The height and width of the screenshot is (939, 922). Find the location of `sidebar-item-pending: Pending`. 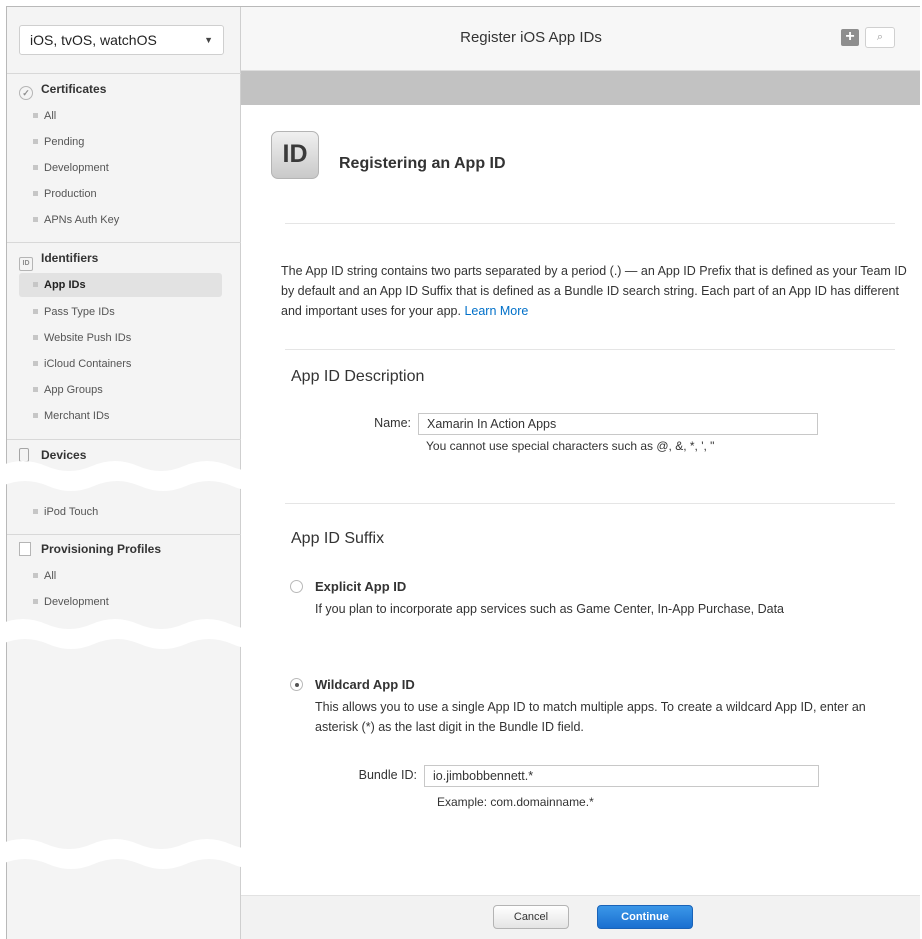

sidebar-item-pending: Pending is located at coordinates (120, 142).